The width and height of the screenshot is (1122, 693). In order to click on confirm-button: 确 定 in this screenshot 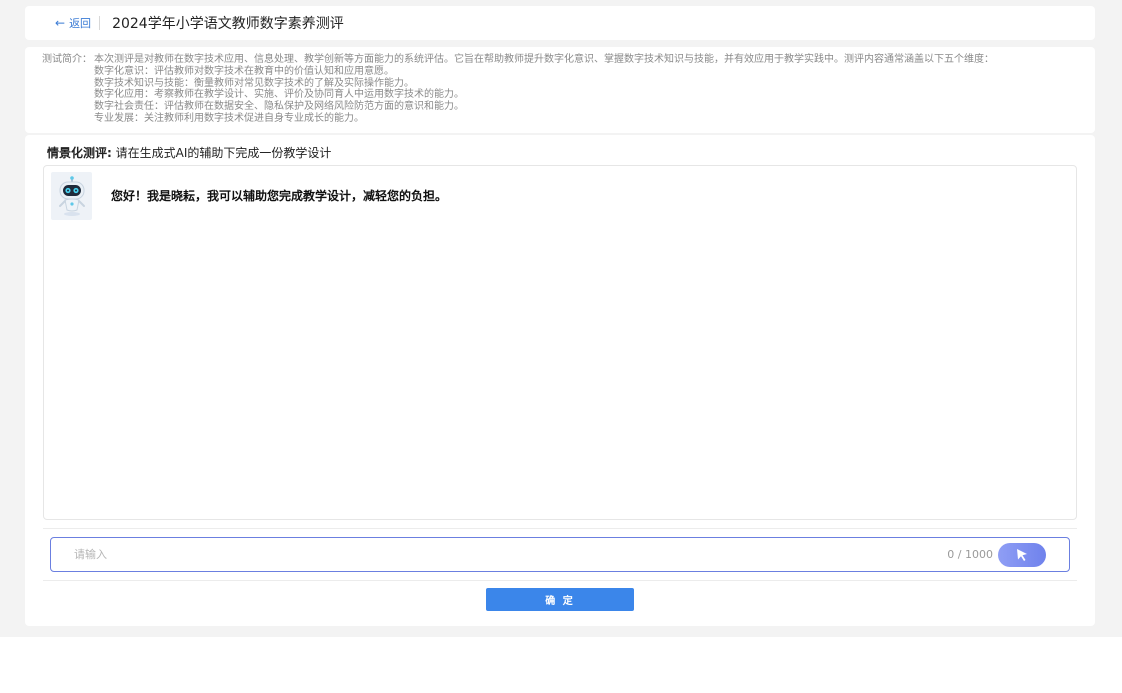, I will do `click(560, 599)`.